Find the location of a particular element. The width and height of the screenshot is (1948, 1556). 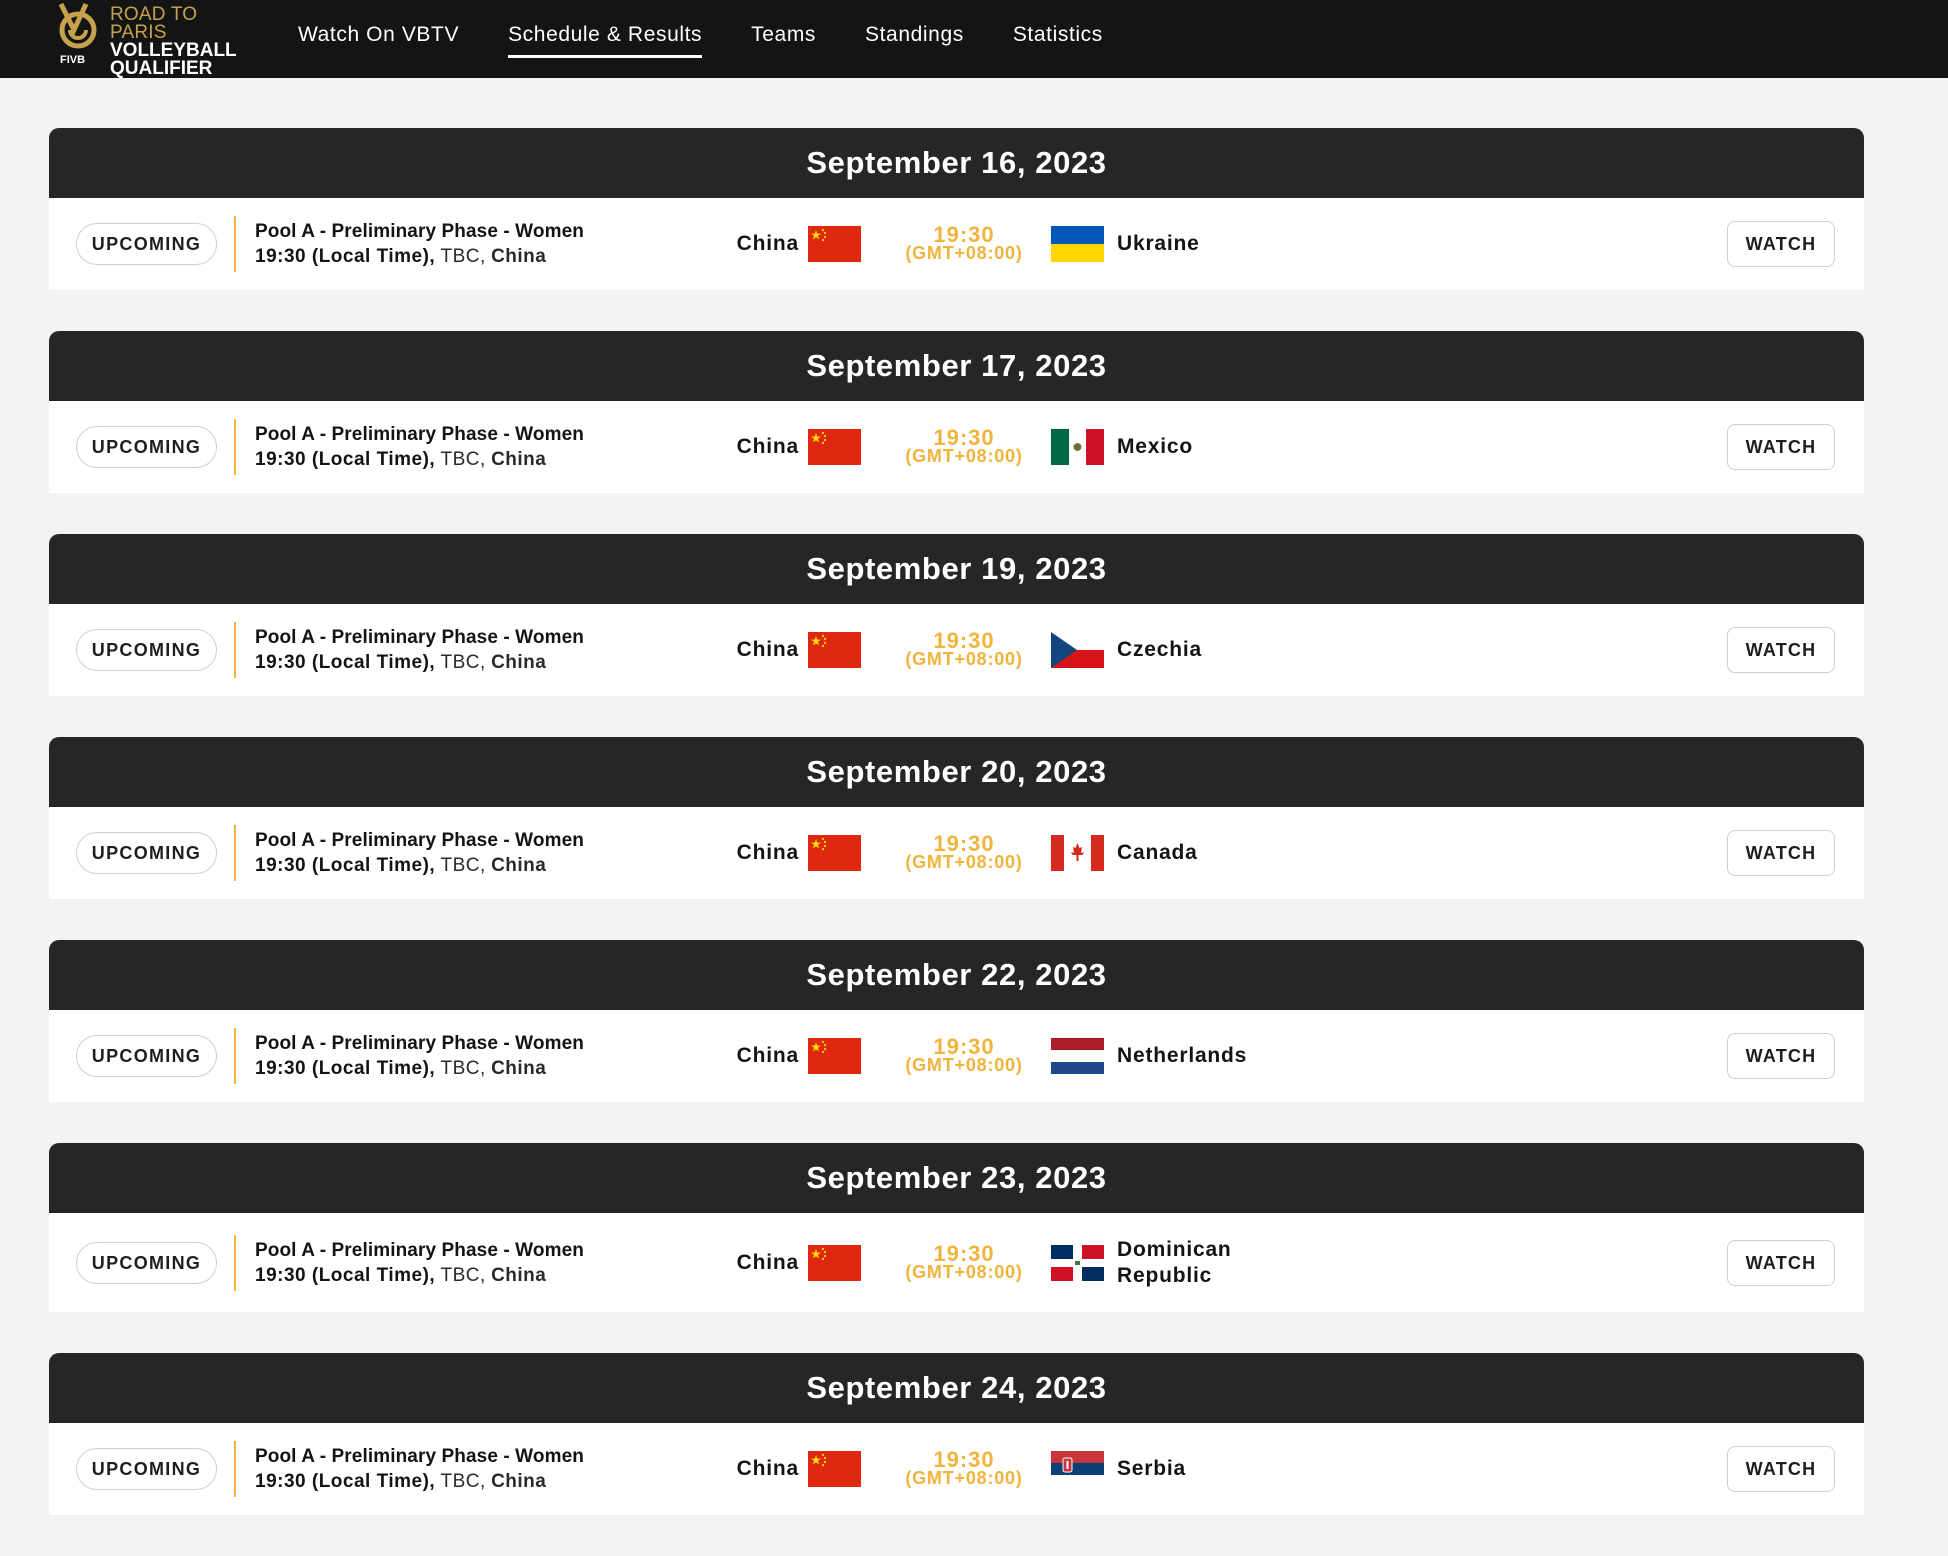

day-date-heading: September 17, 2023 is located at coordinates (956, 366).